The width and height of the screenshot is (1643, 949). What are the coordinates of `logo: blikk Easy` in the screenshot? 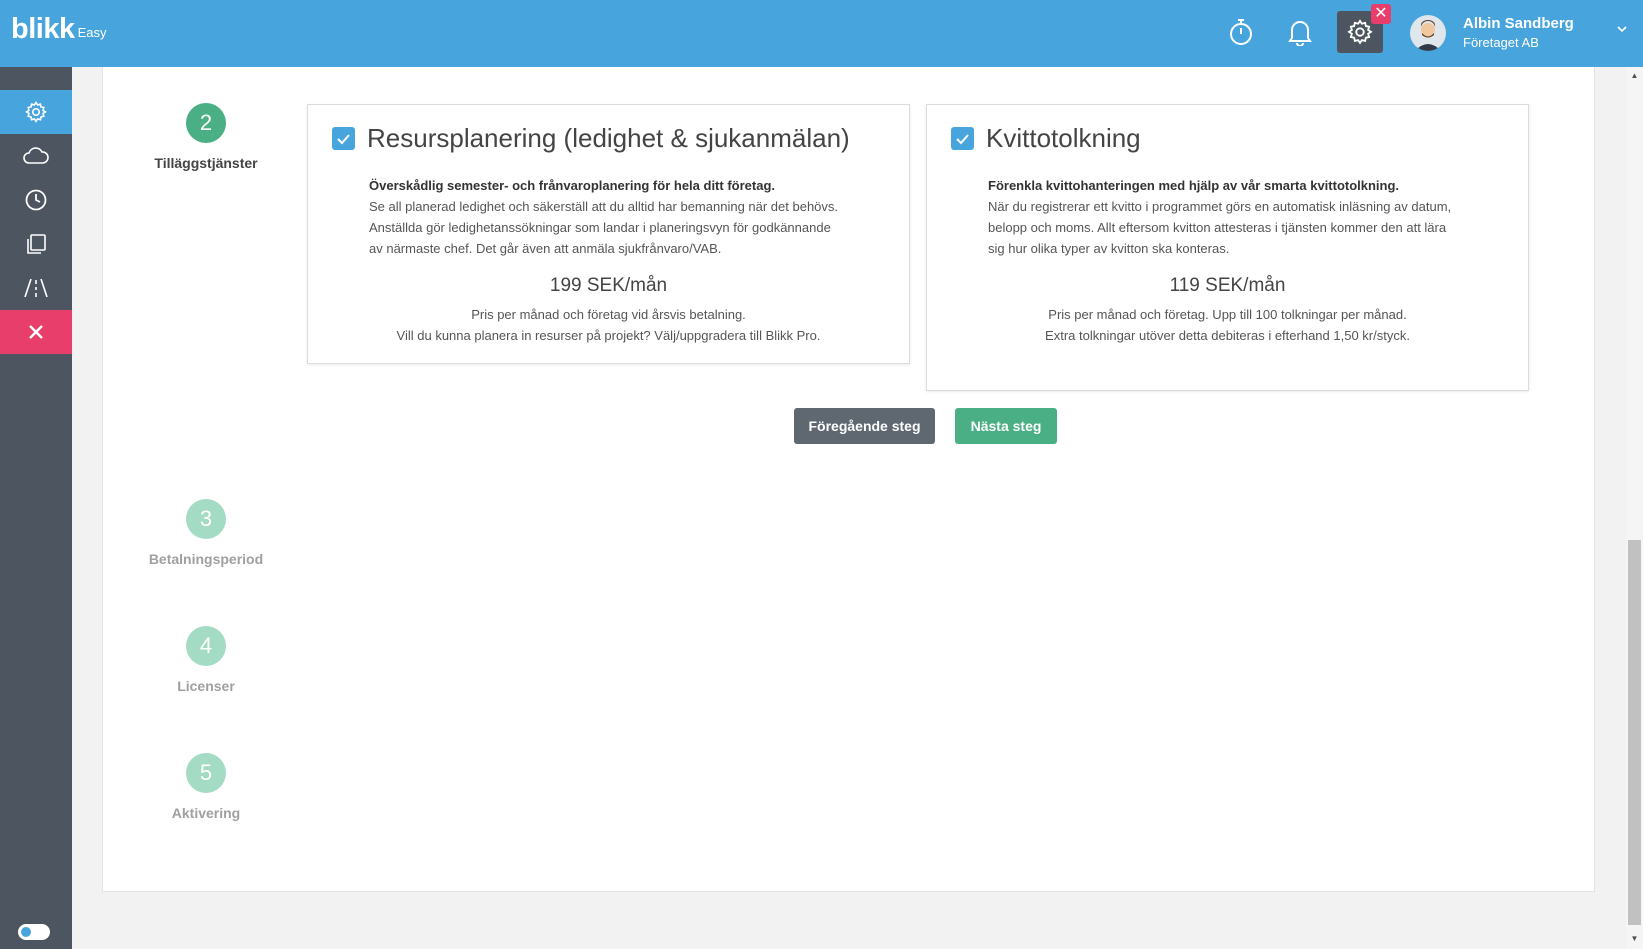 It's located at (59, 29).